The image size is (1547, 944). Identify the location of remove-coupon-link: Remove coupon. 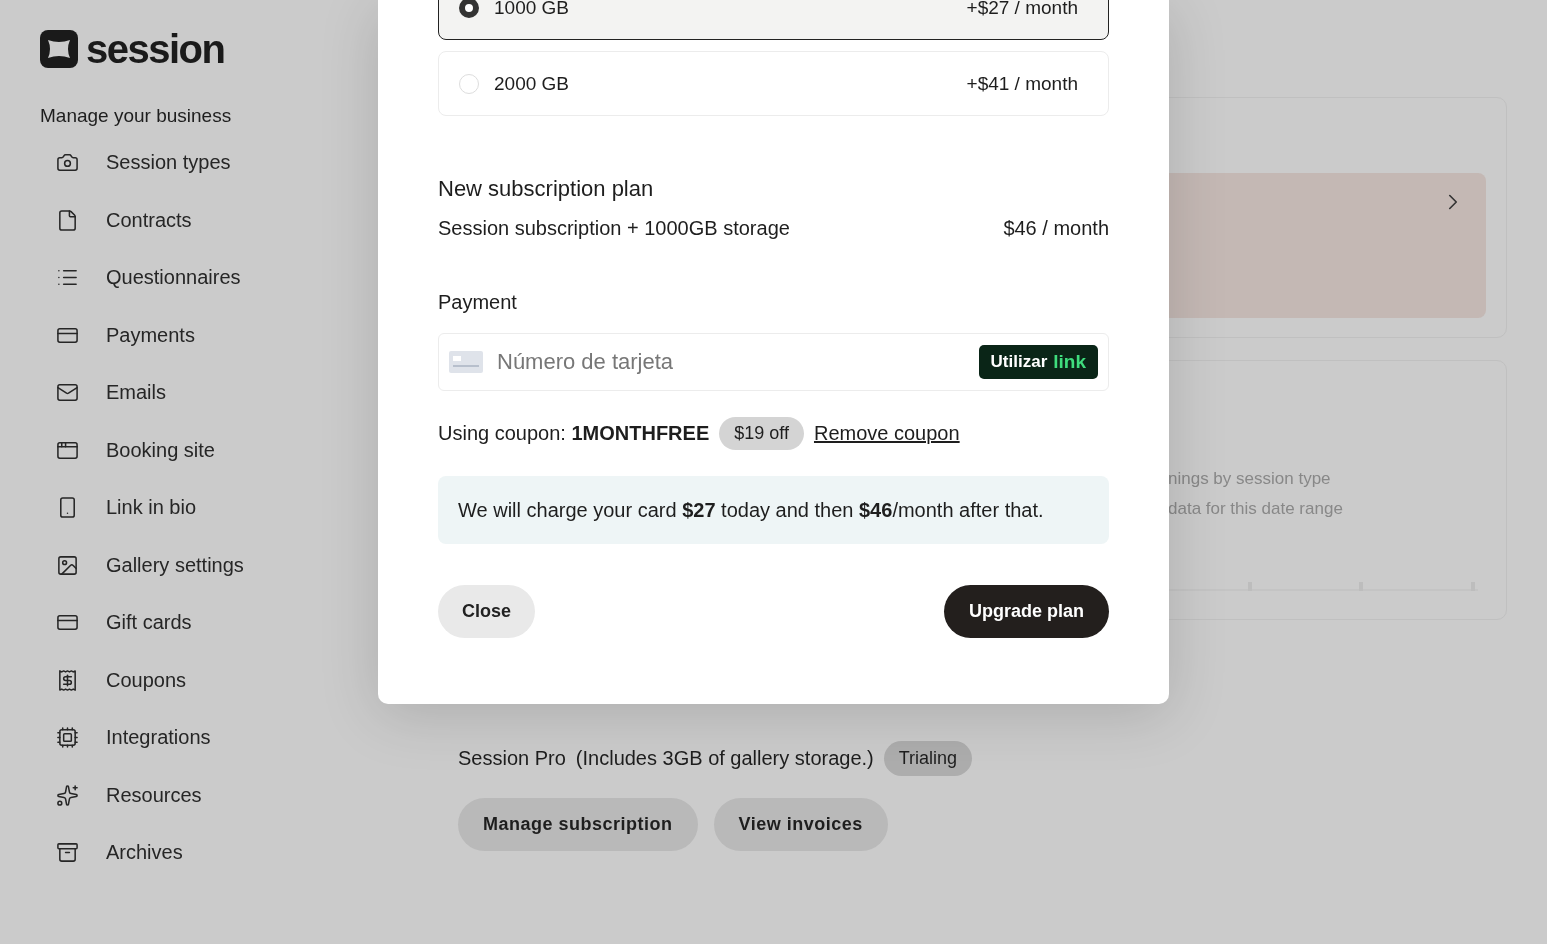
(886, 433).